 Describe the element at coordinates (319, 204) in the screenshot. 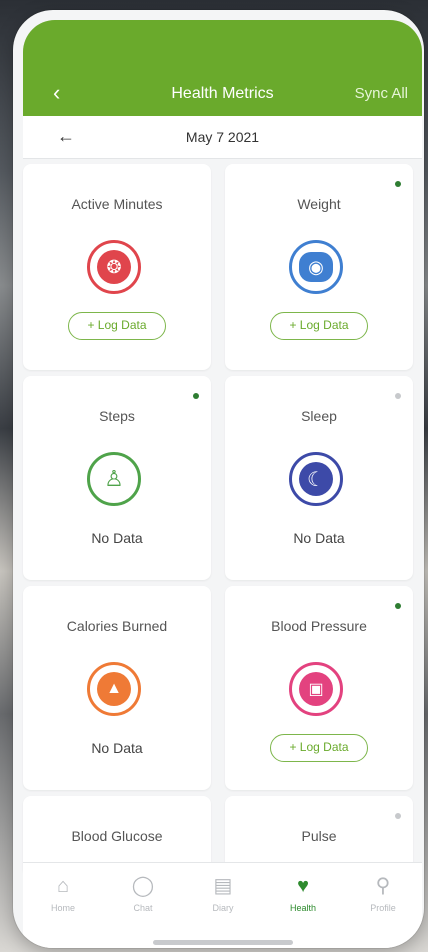

I see `metric-title: Weight` at that location.